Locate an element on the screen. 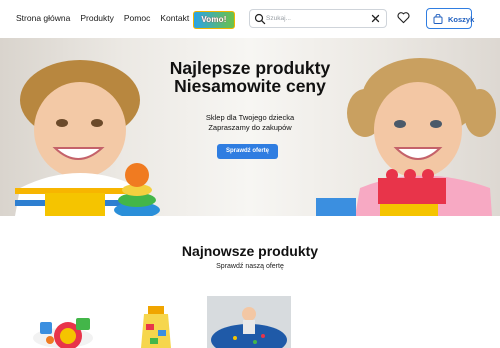  product-image-play-mat is located at coordinates (249, 322).